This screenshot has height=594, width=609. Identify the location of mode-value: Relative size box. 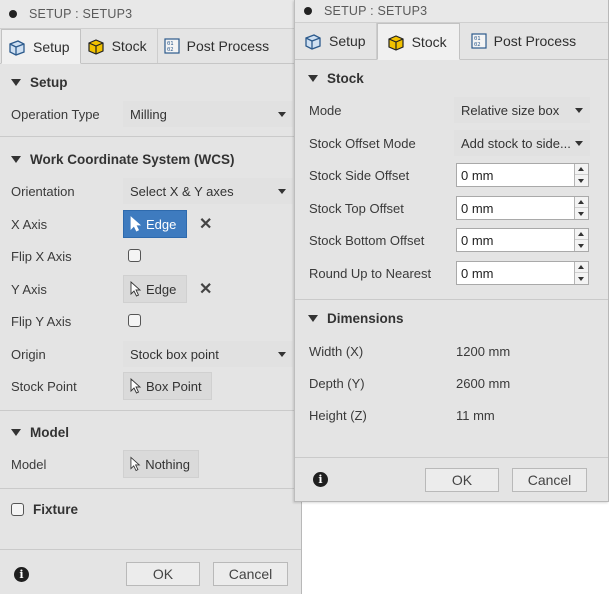
(510, 110).